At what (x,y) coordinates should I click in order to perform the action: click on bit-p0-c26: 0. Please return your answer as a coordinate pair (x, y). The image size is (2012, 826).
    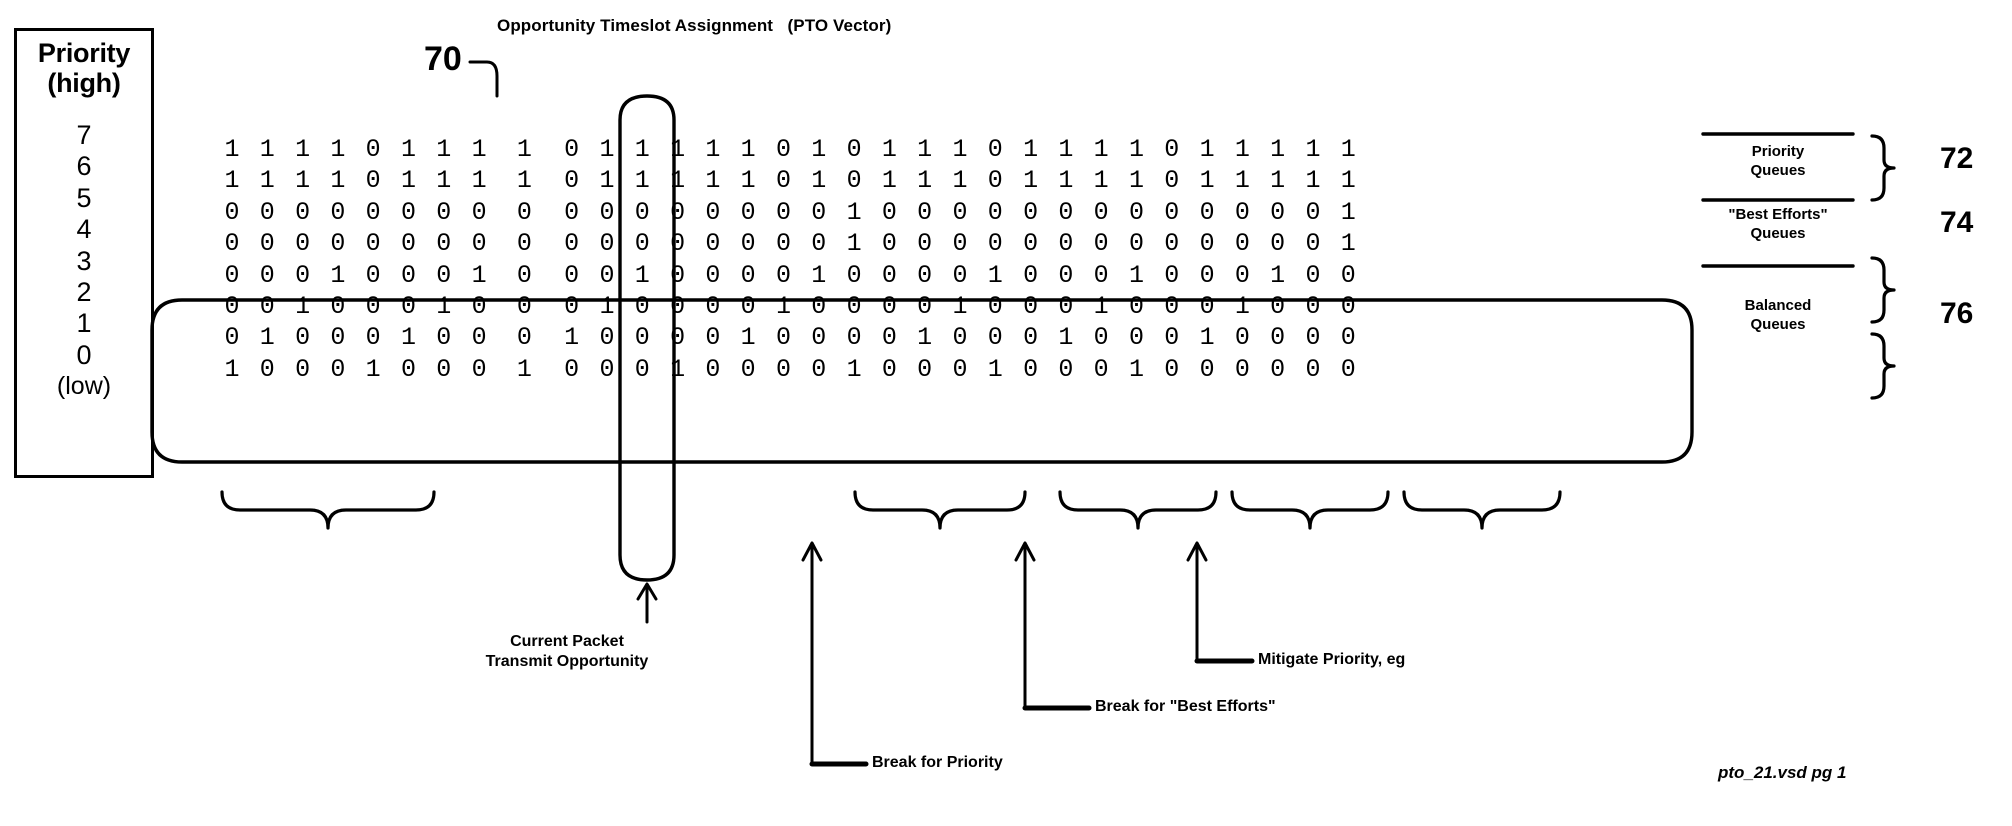
    Looking at the image, I should click on (1172, 369).